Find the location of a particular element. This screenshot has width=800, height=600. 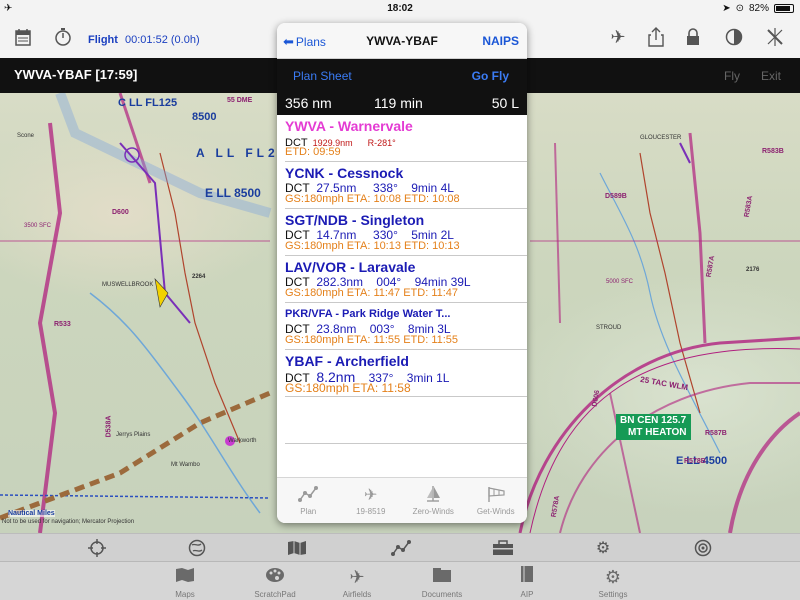

map-label: 8500 is located at coordinates (204, 117).